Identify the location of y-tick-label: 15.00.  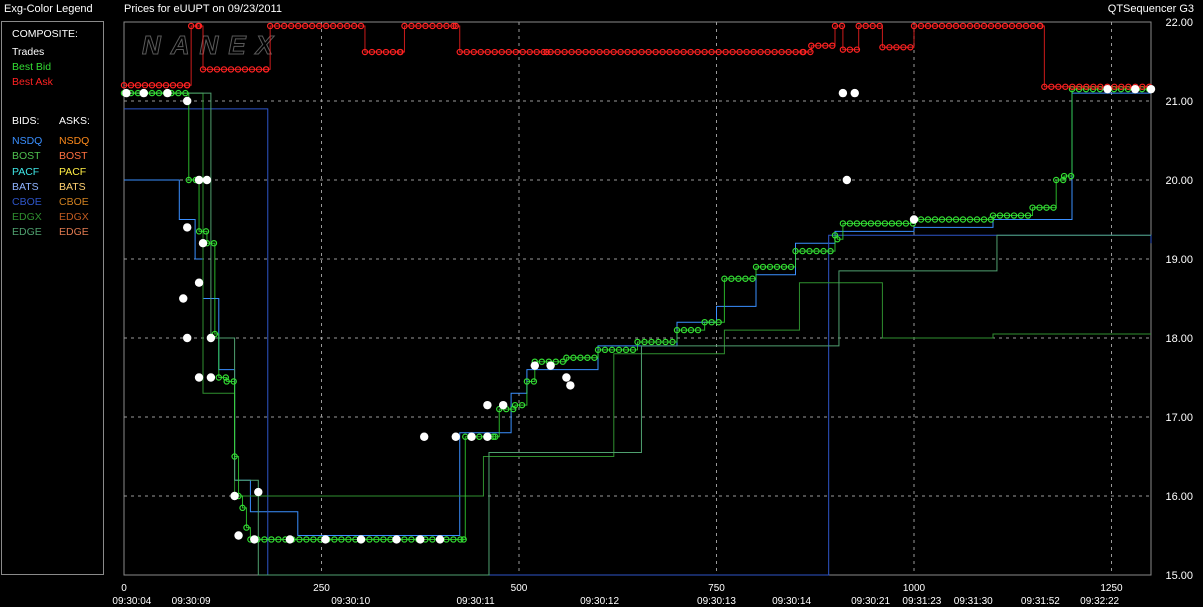
(1179, 576).